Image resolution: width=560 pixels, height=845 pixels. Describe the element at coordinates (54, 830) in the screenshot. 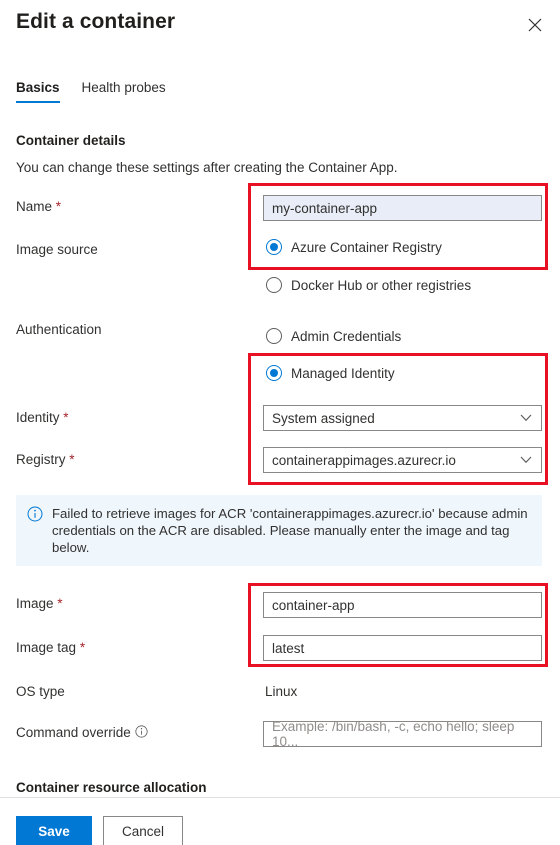

I see `save-button: Save` at that location.